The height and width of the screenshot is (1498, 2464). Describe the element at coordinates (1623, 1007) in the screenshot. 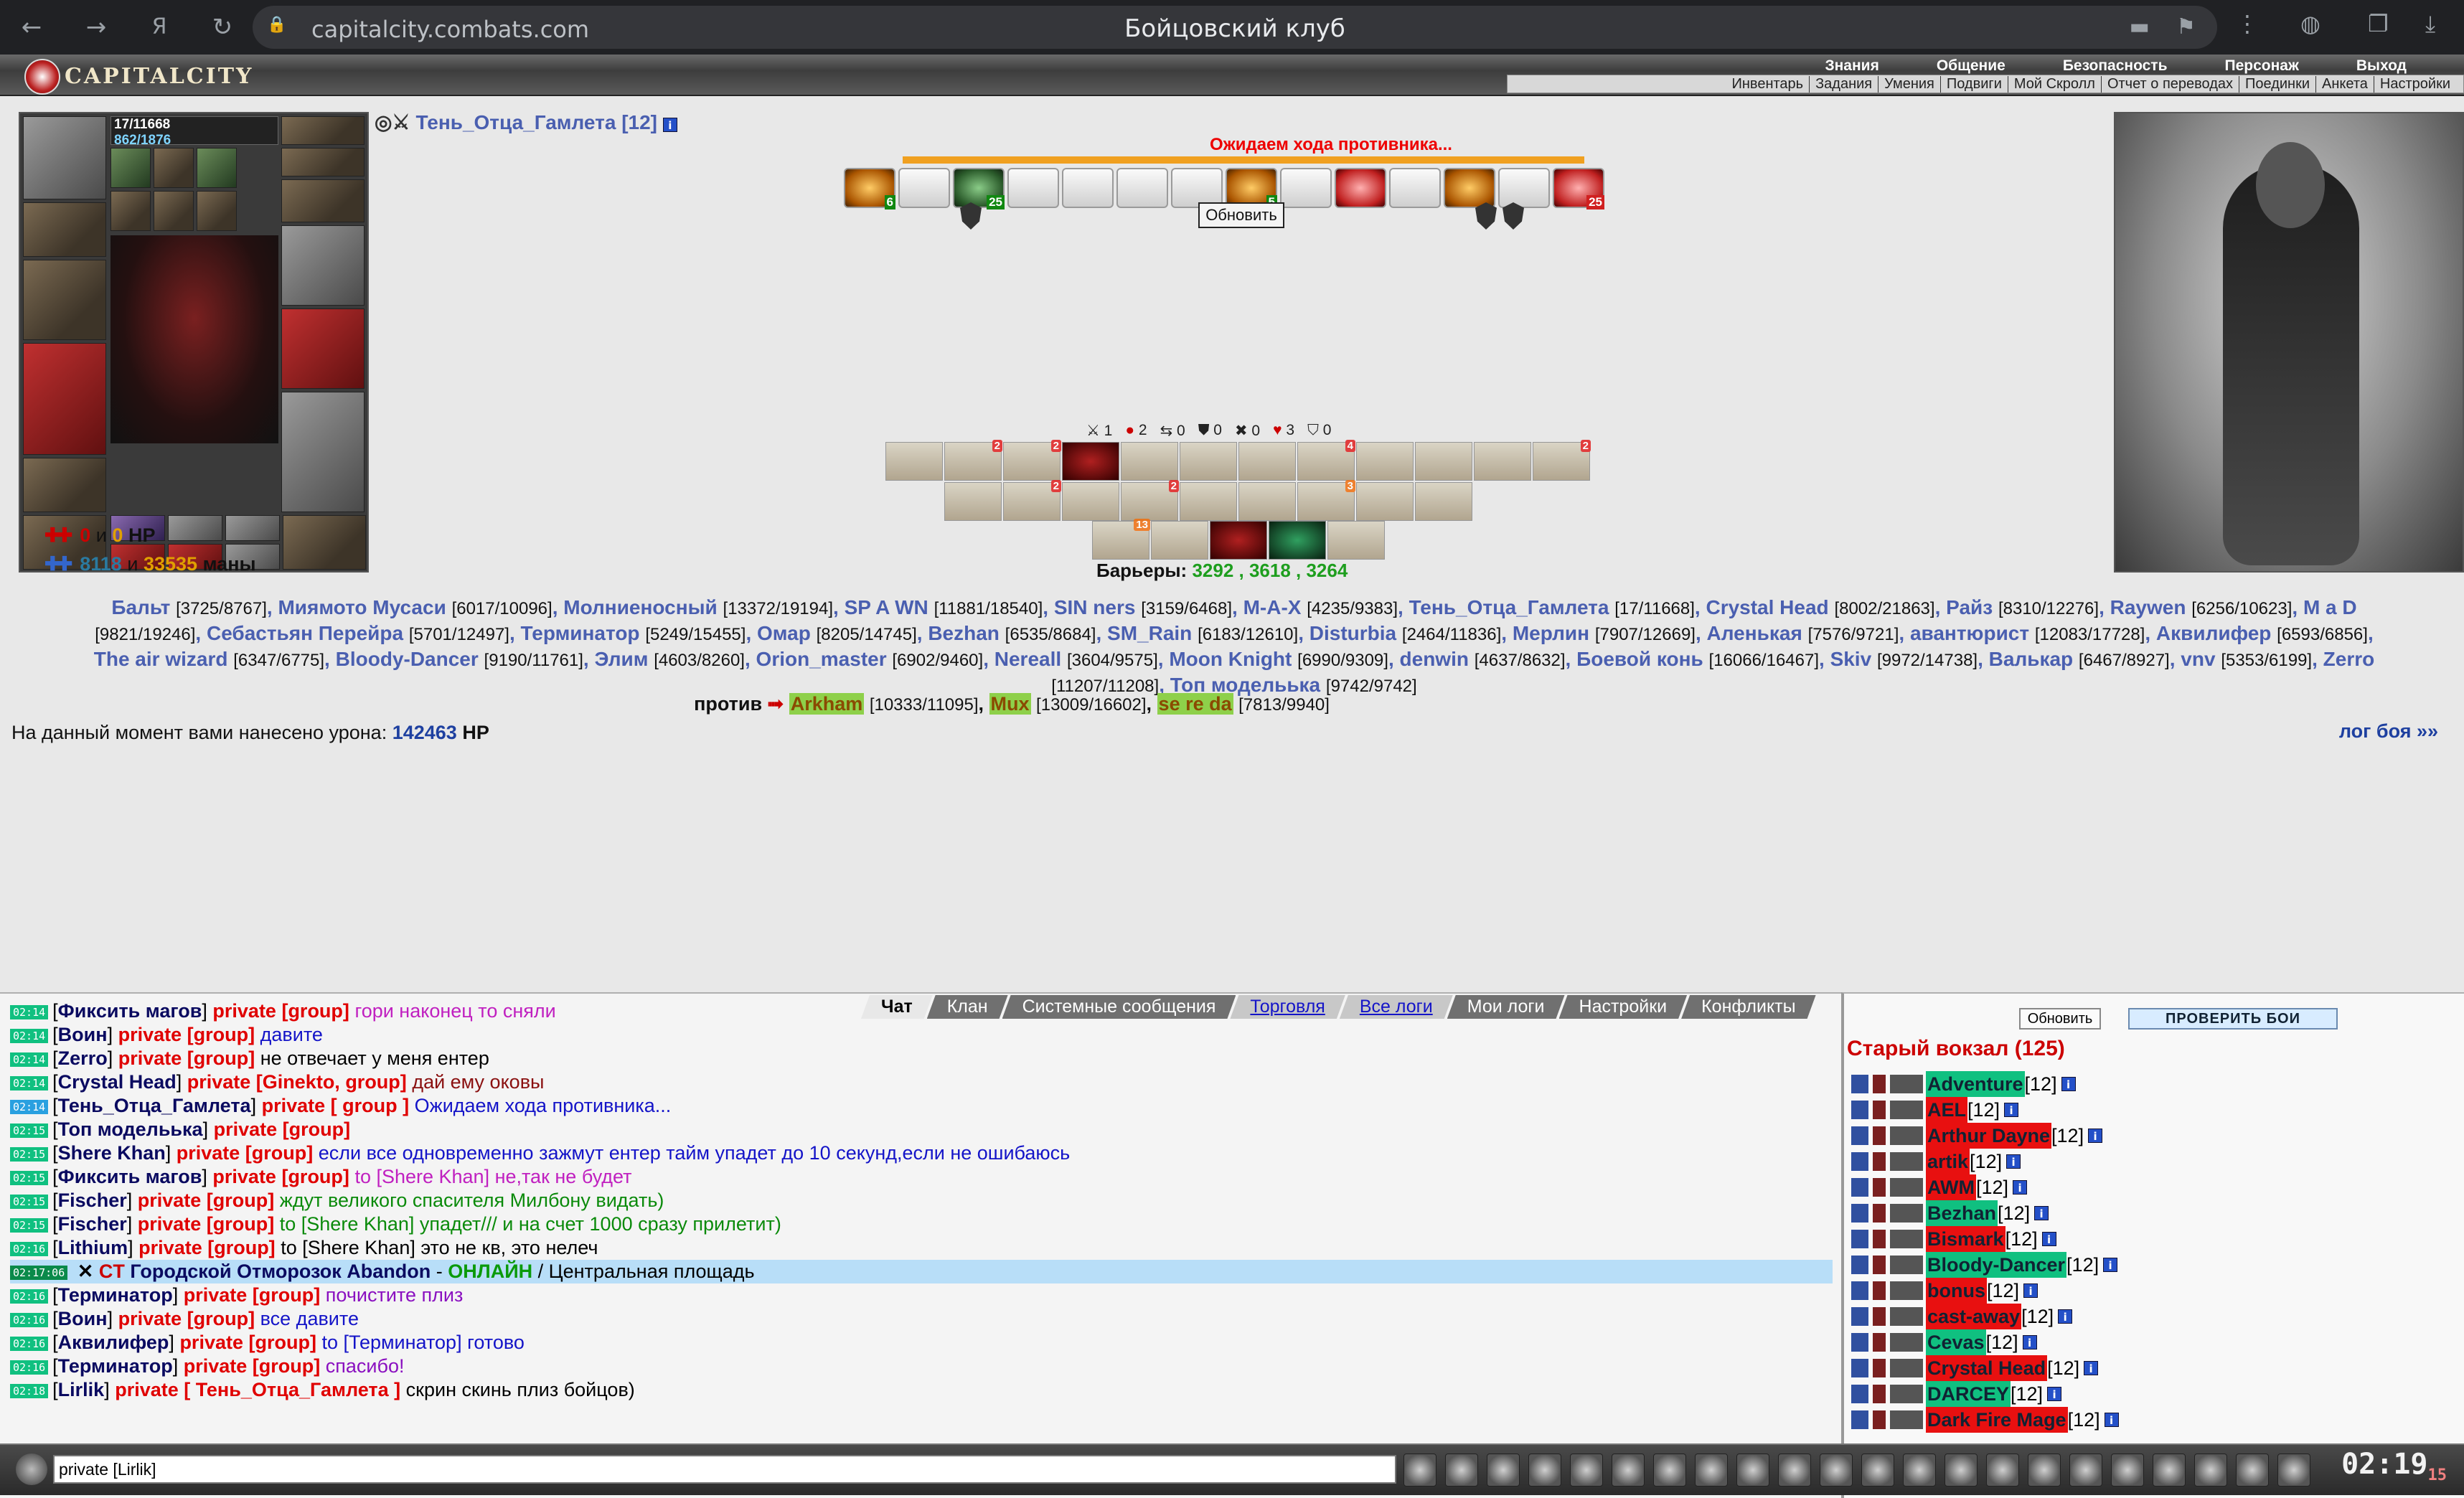

I see `tab-settings: Настройки` at that location.